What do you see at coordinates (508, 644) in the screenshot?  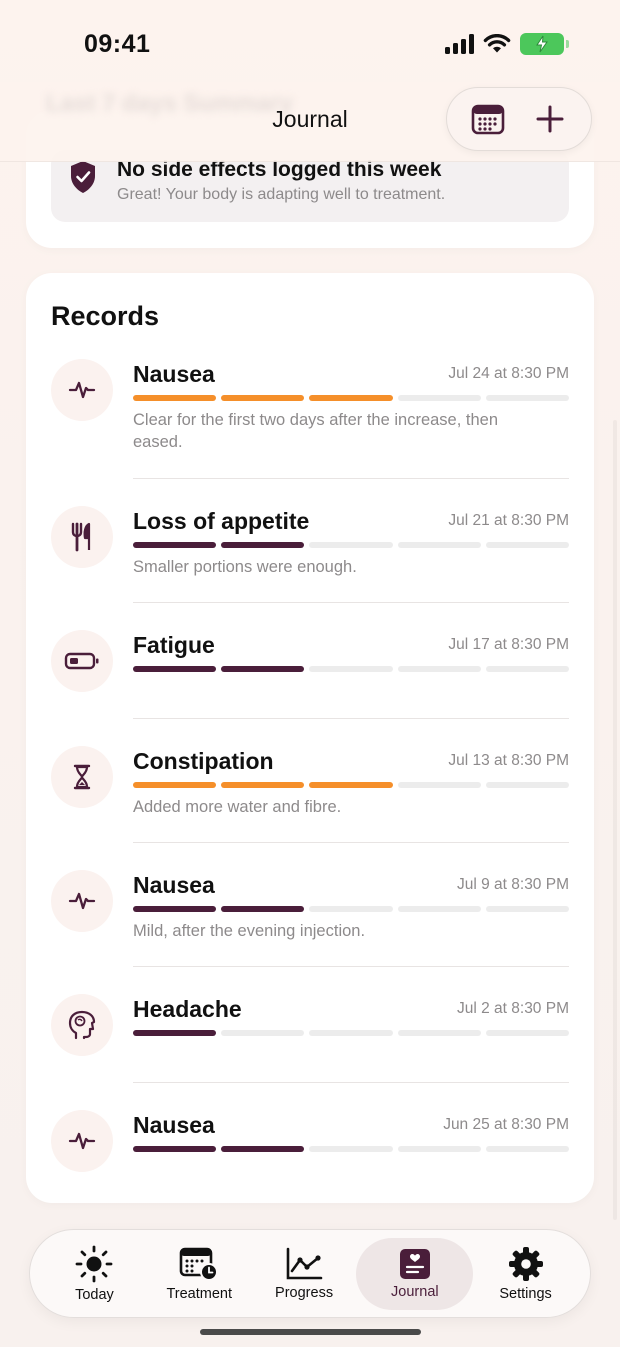 I see `record-date: Jul 17 at 8:30 PM` at bounding box center [508, 644].